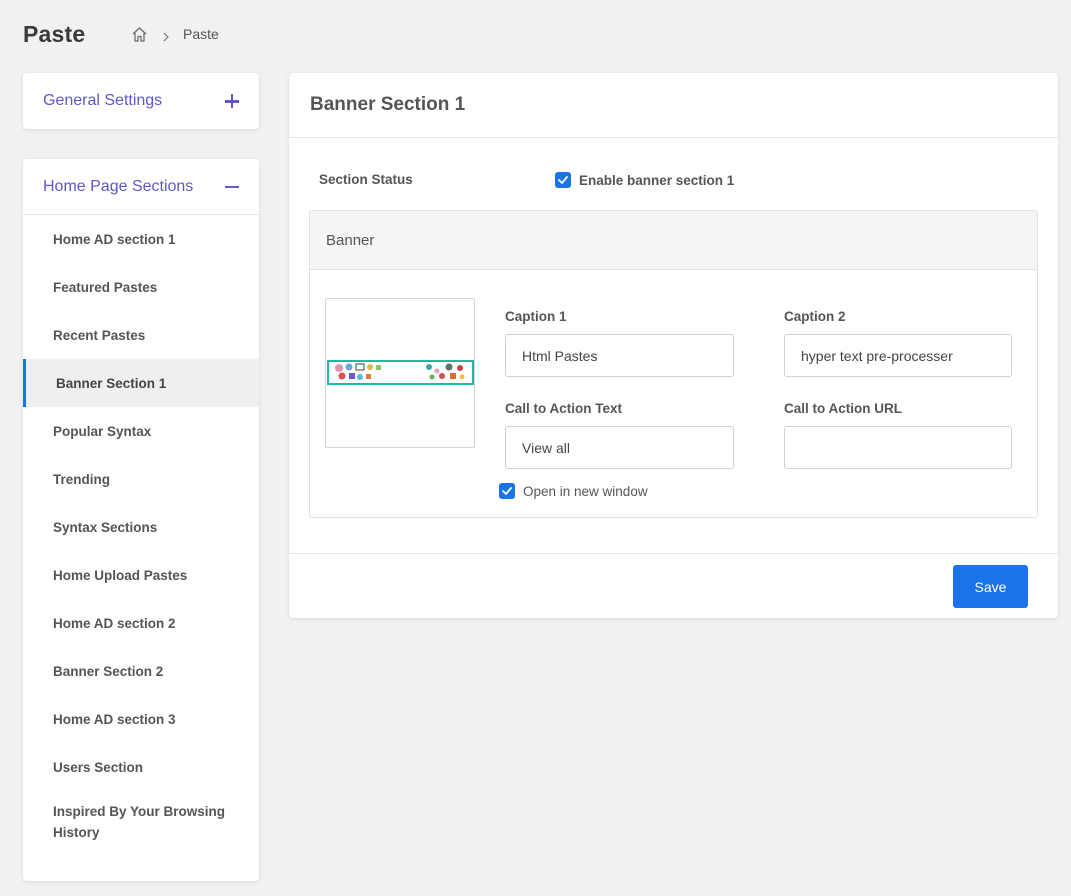  What do you see at coordinates (141, 383) in the screenshot?
I see `sidebar-item-banner-section-1: Banner Section 1` at bounding box center [141, 383].